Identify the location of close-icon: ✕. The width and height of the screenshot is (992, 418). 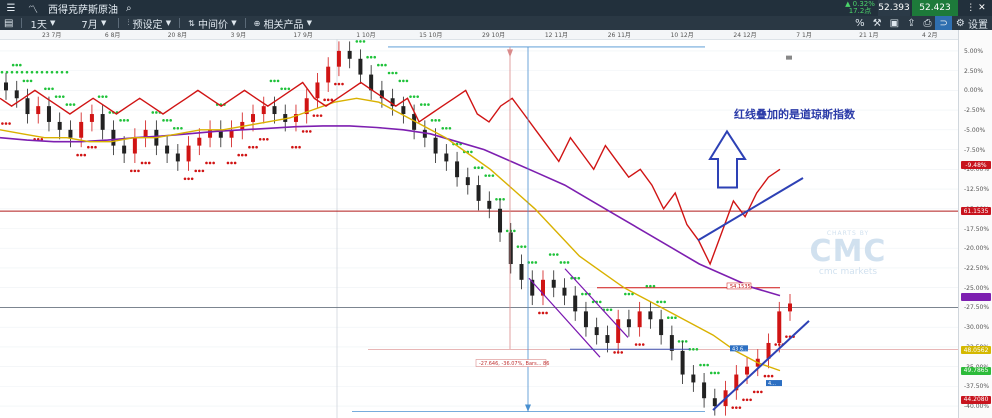
(982, 8).